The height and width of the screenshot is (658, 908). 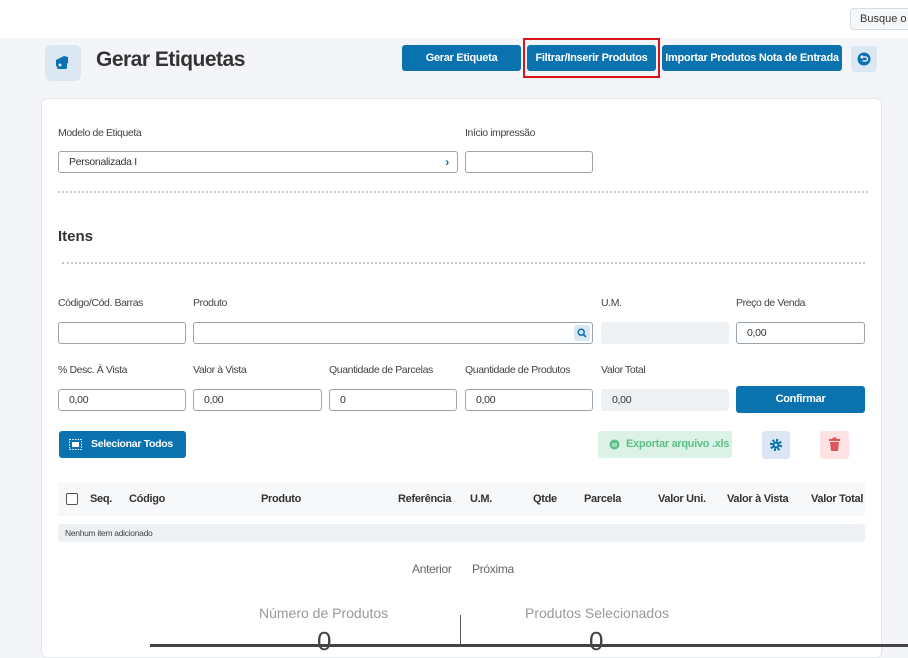 I want to click on exportar-xls-button: Exportar arquivo .xls, so click(x=665, y=444).